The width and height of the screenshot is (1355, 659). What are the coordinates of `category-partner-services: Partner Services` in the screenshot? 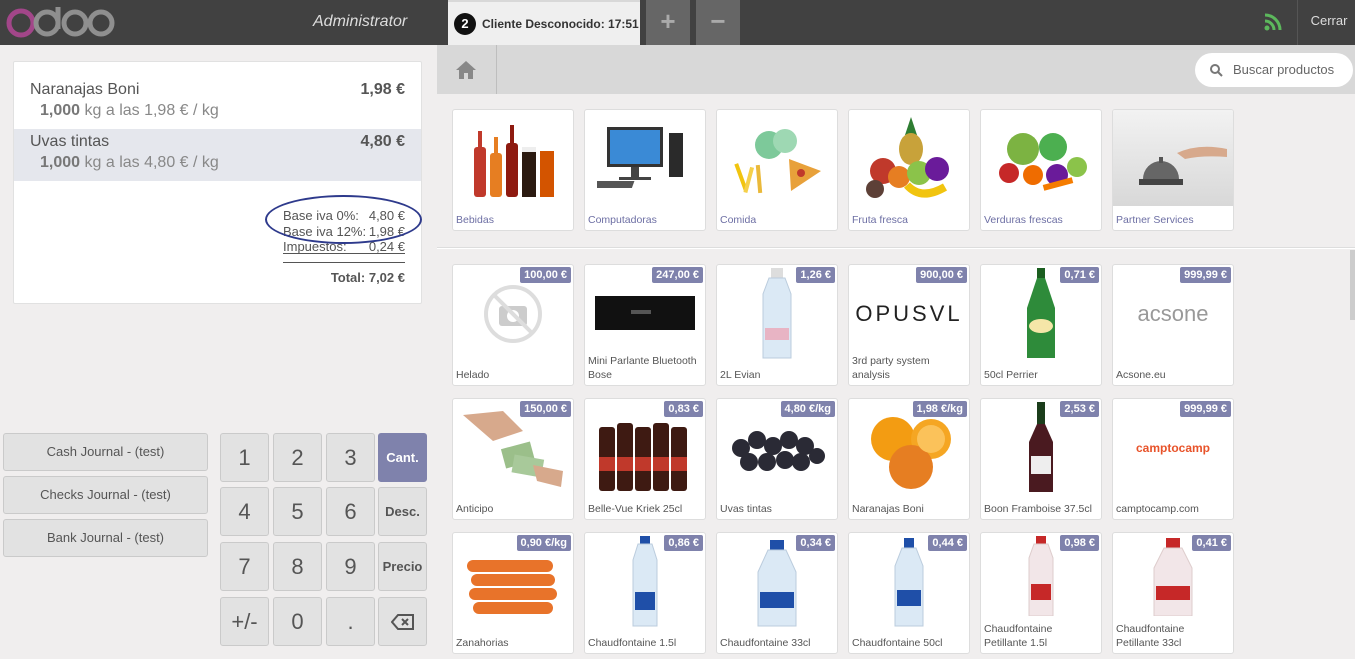 It's located at (1173, 170).